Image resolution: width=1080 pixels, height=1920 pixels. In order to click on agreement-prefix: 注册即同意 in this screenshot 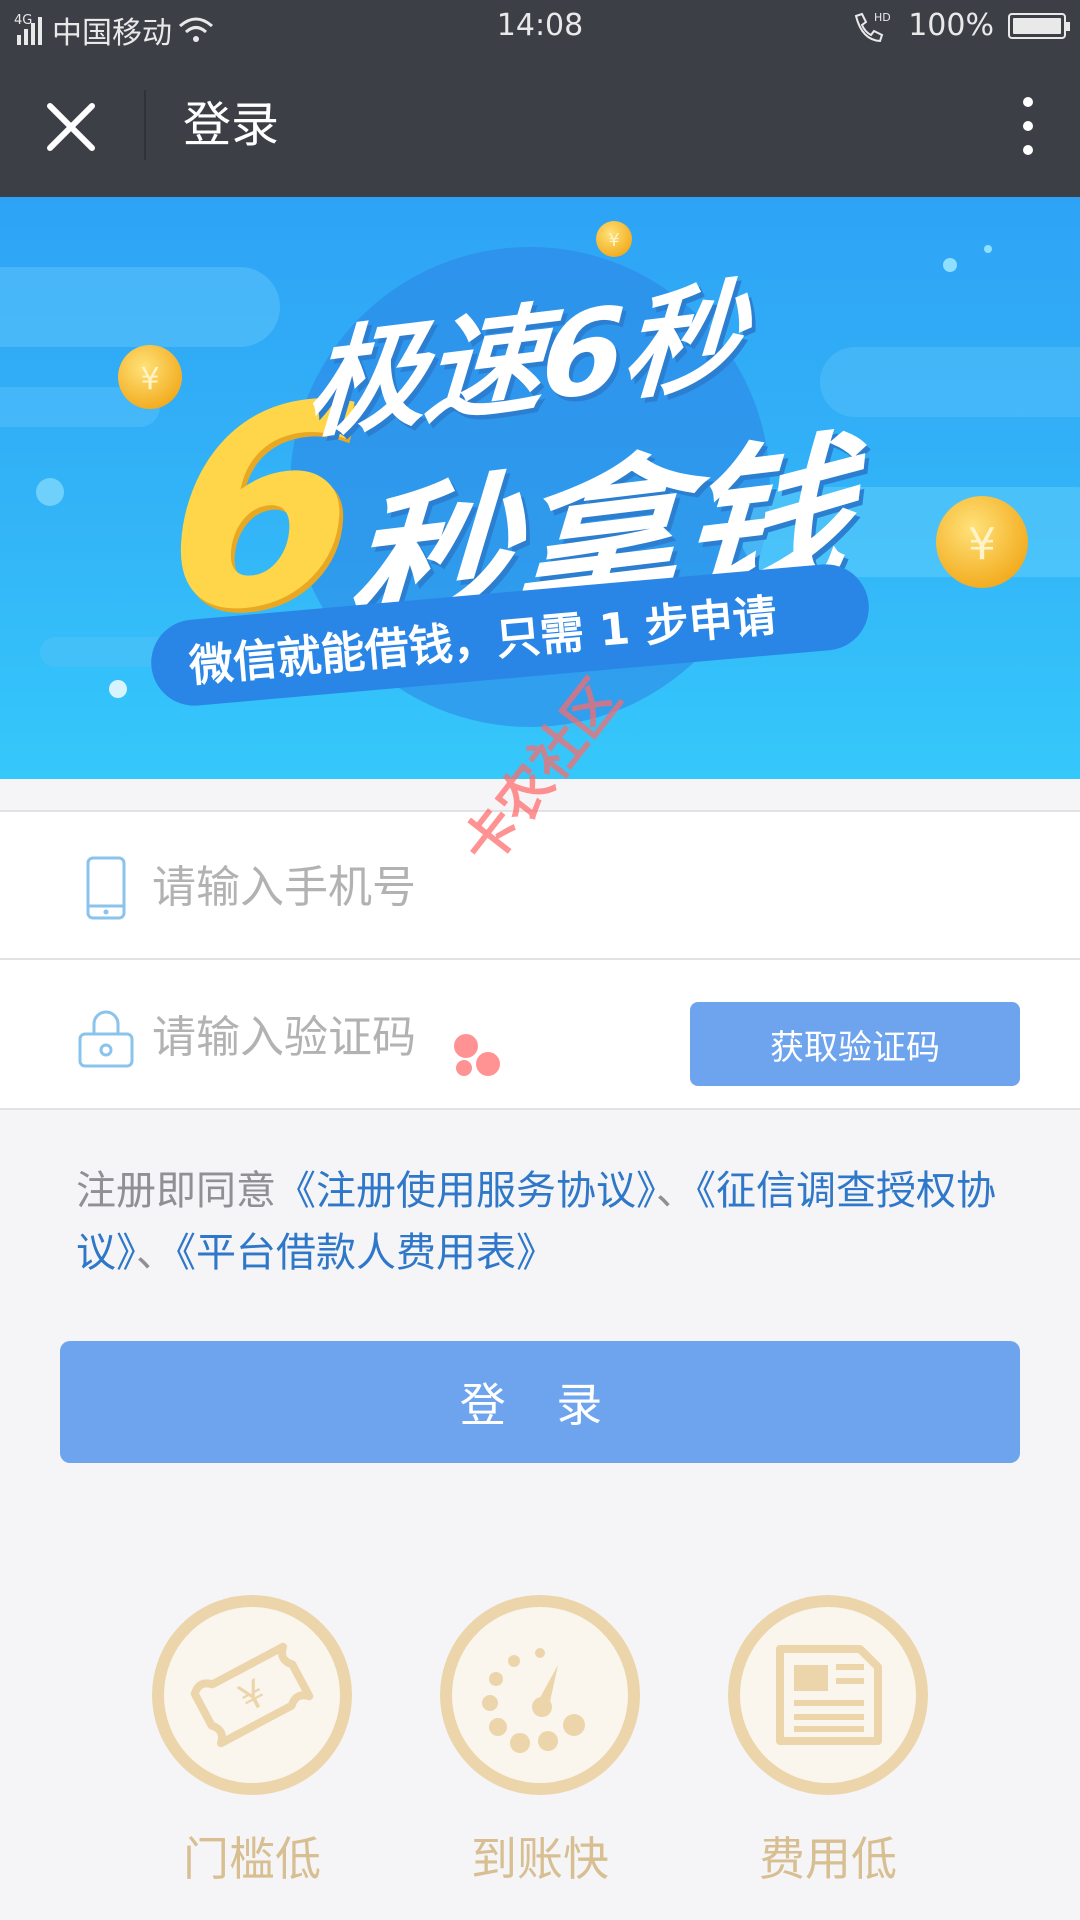, I will do `click(176, 1191)`.